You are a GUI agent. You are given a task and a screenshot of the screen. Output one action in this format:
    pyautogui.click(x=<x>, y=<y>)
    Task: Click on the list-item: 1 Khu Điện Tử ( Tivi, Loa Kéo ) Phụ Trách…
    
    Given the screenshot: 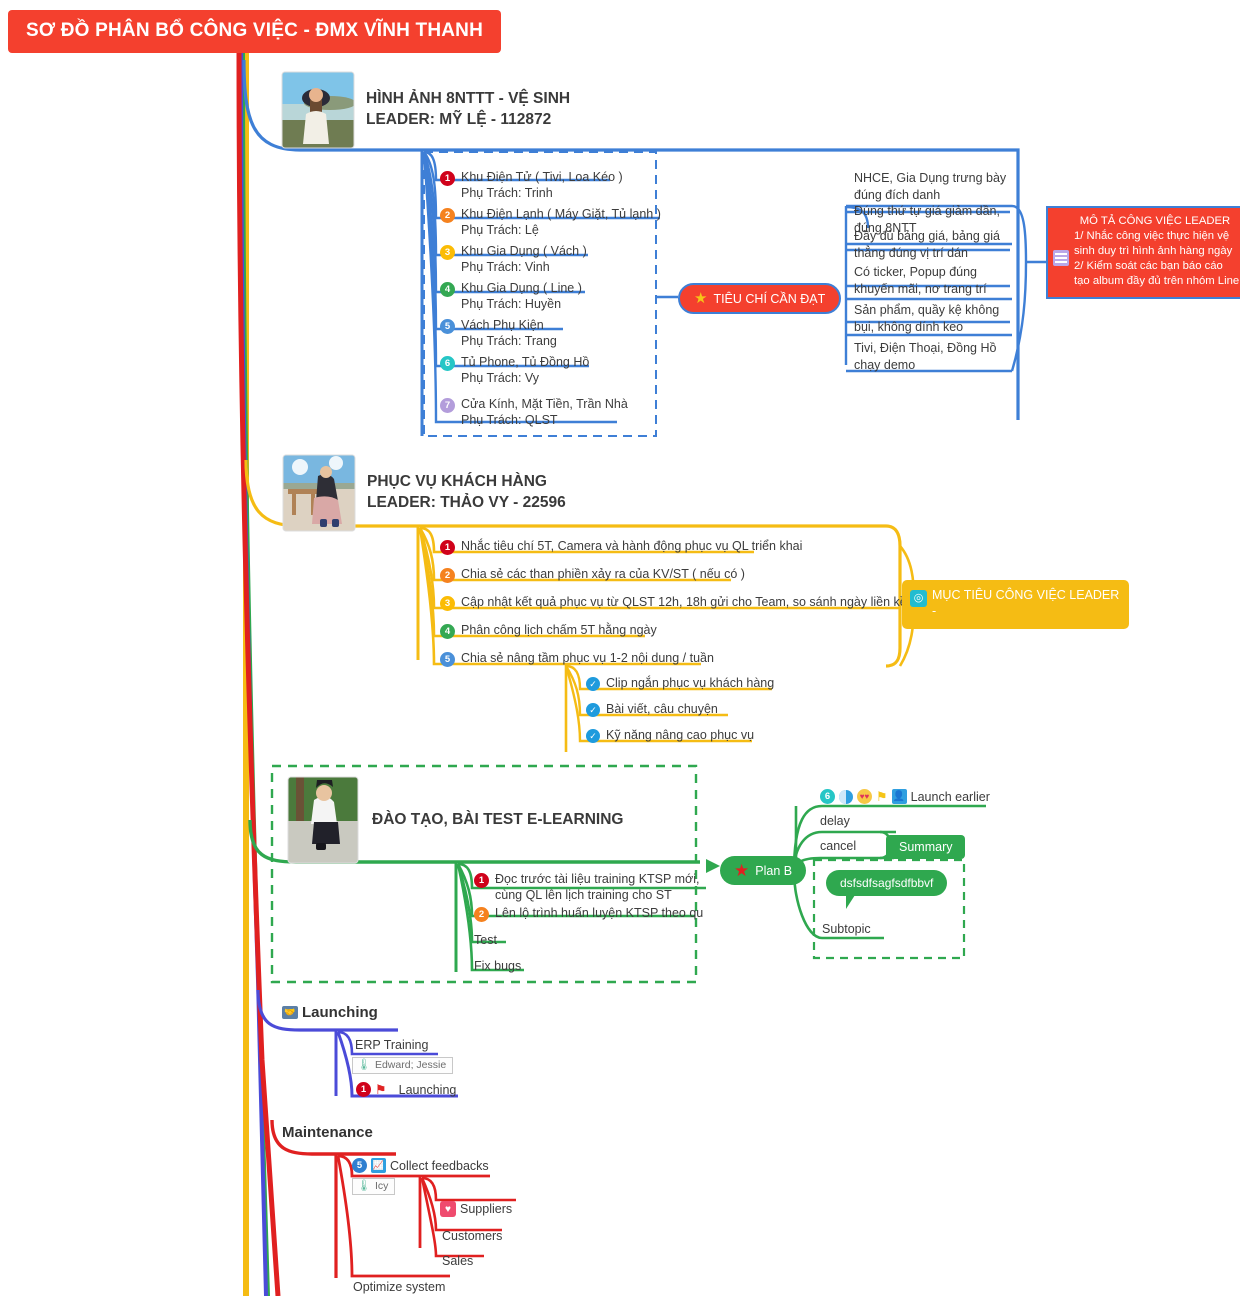 What is the action you would take?
    pyautogui.click(x=531, y=185)
    